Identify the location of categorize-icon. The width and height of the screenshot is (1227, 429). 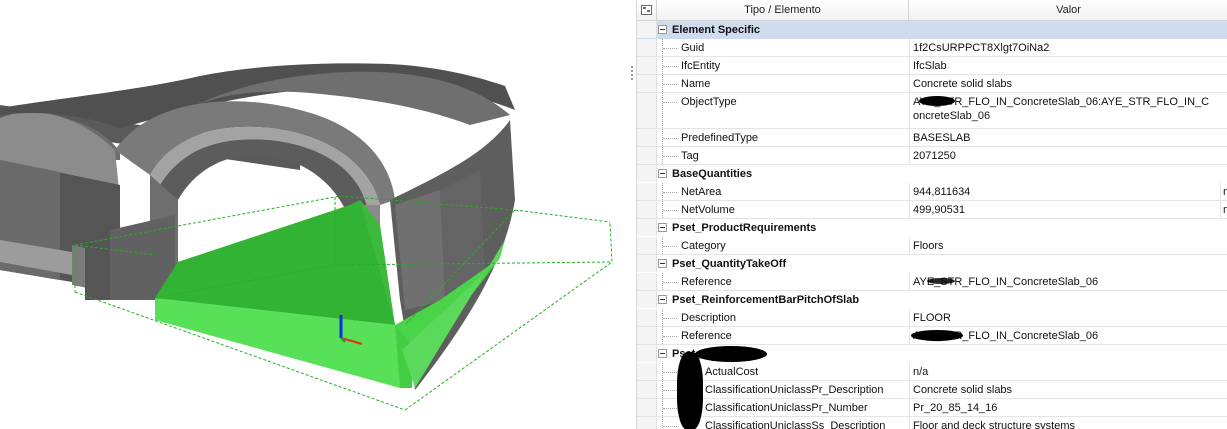
(646, 10).